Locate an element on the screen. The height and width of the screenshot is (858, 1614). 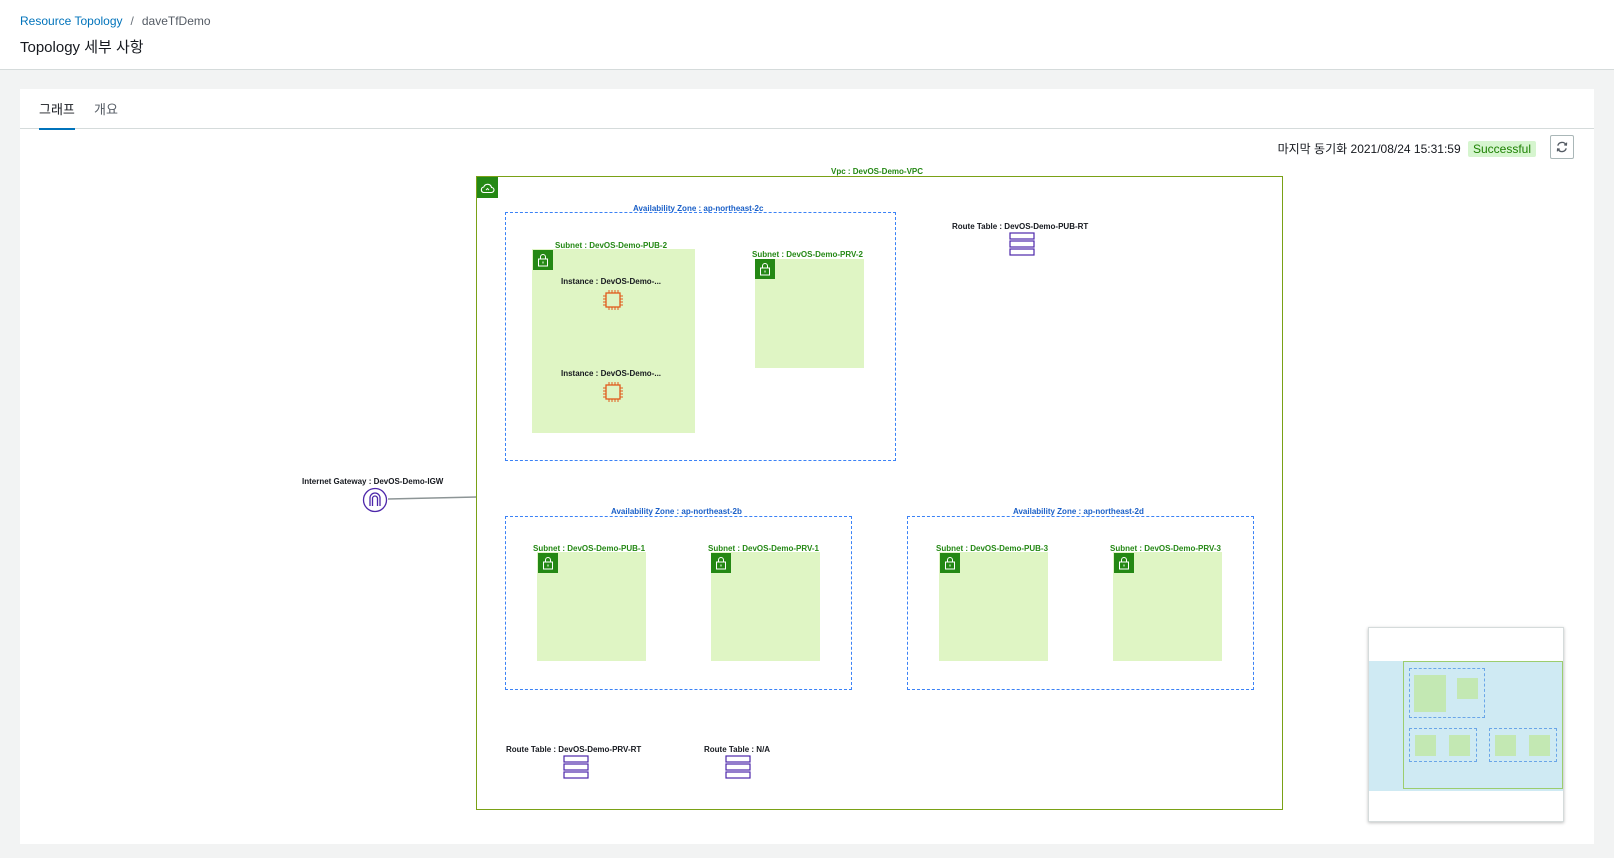
az-2d-label: Availability Zone : ap-northeast-2d is located at coordinates (1078, 511).